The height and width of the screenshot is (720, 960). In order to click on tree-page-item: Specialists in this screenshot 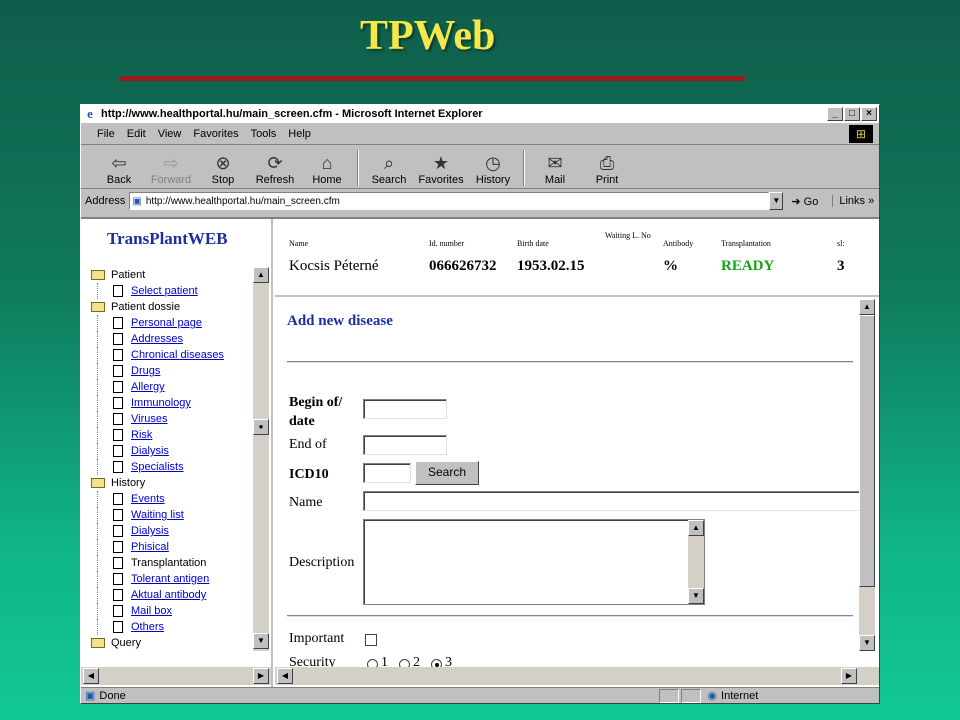, I will do `click(173, 467)`.